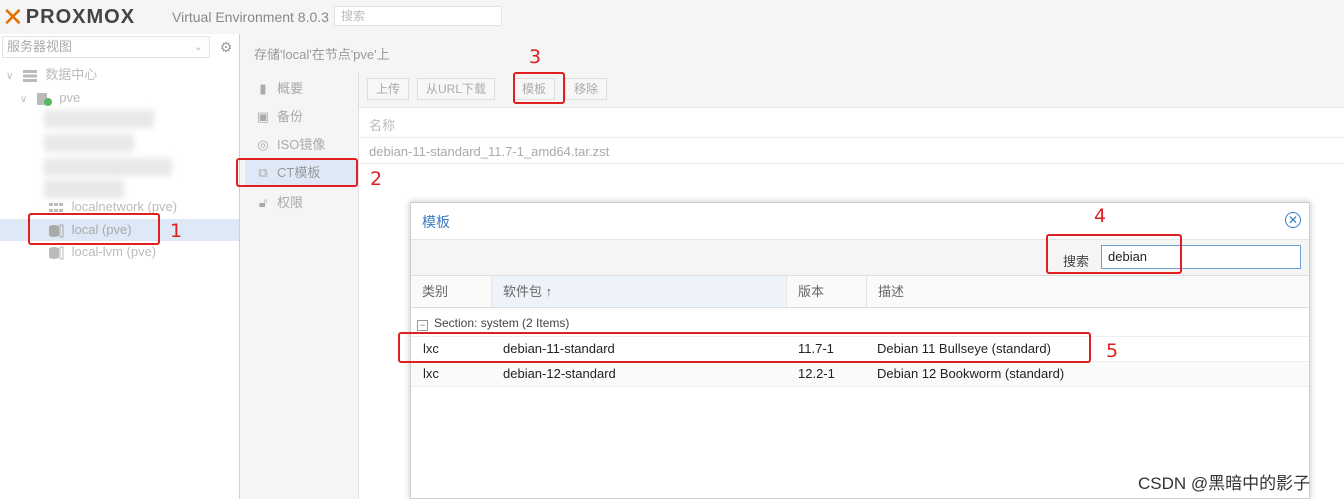 This screenshot has height=499, width=1344. I want to click on global-search-input: 搜索, so click(418, 16).